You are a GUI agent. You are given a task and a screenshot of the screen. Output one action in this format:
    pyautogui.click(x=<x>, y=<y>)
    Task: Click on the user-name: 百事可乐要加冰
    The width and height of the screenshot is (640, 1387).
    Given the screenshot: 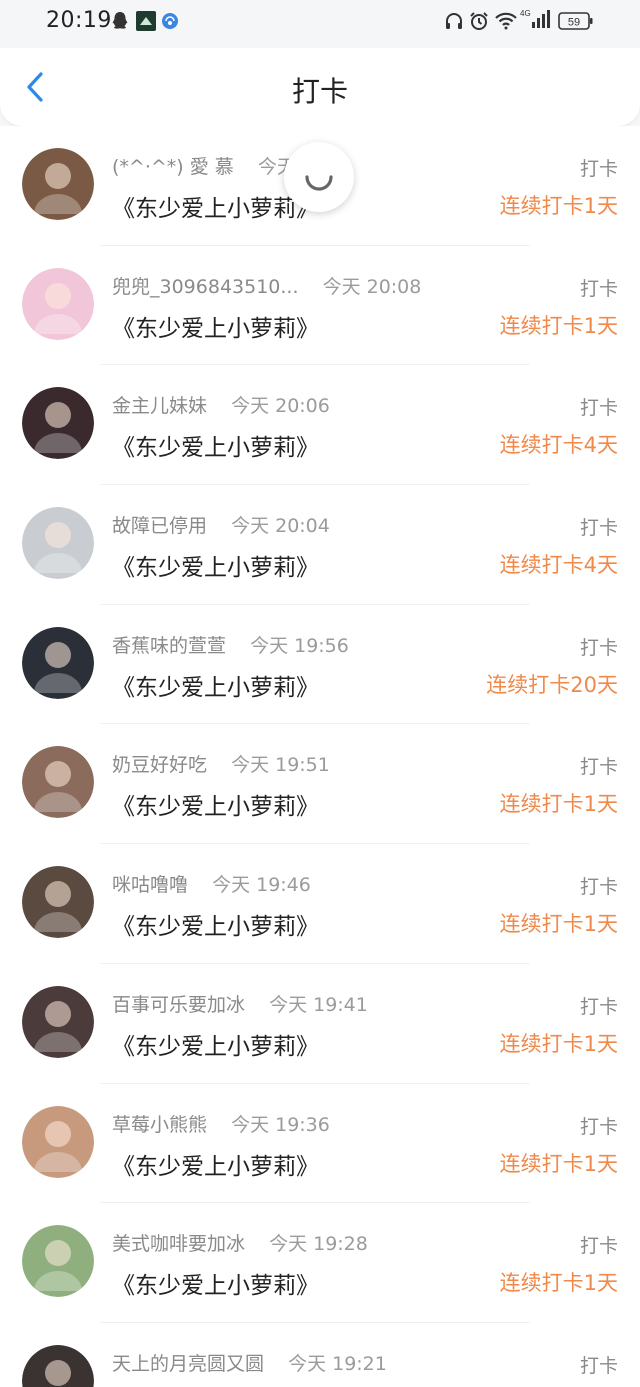 What is the action you would take?
    pyautogui.click(x=178, y=1005)
    